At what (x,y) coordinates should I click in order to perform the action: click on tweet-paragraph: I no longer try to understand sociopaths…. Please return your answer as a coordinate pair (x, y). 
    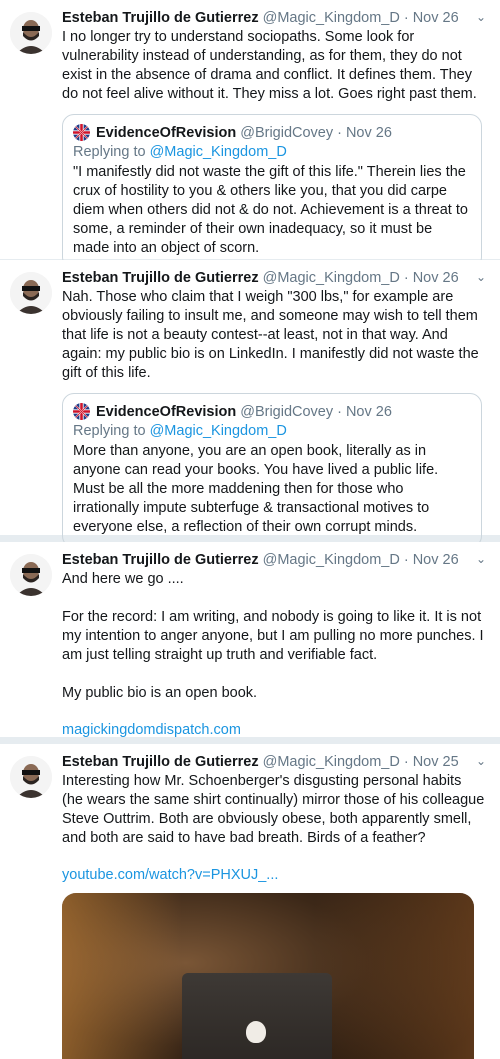
    Looking at the image, I should click on (269, 65).